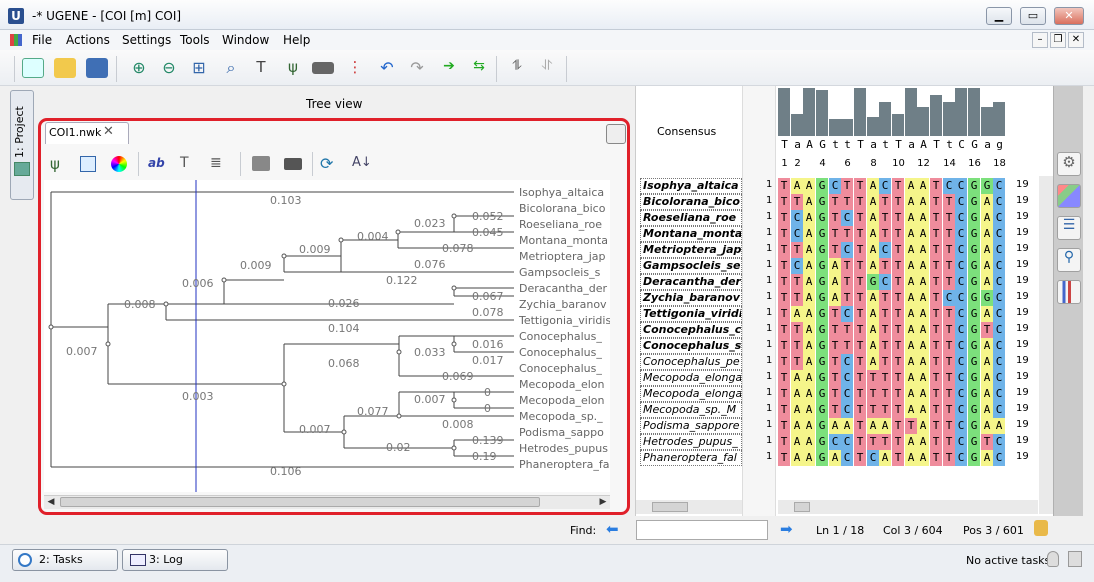 This screenshot has width=1094, height=582. I want to click on mdi-restore-button: ❐, so click(1058, 40).